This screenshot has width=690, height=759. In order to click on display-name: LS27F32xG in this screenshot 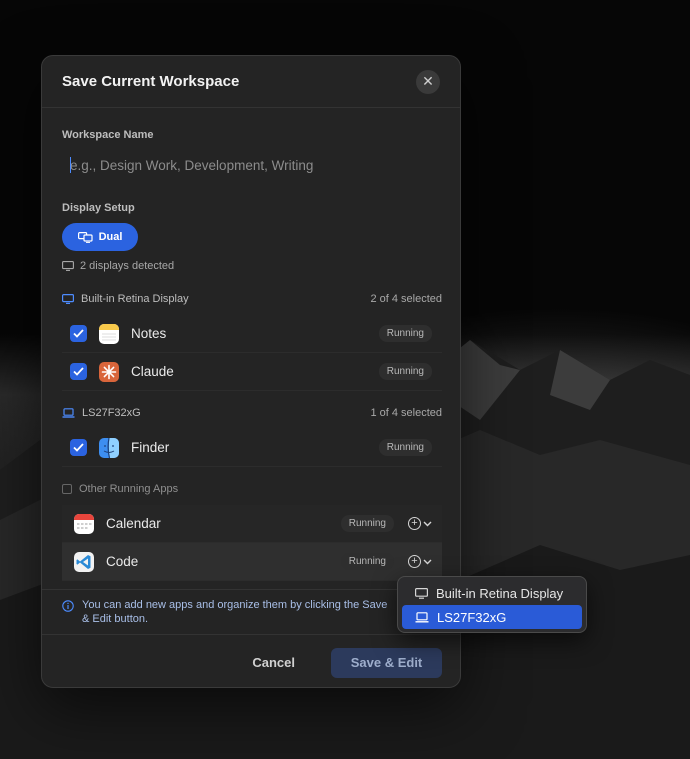, I will do `click(111, 413)`.